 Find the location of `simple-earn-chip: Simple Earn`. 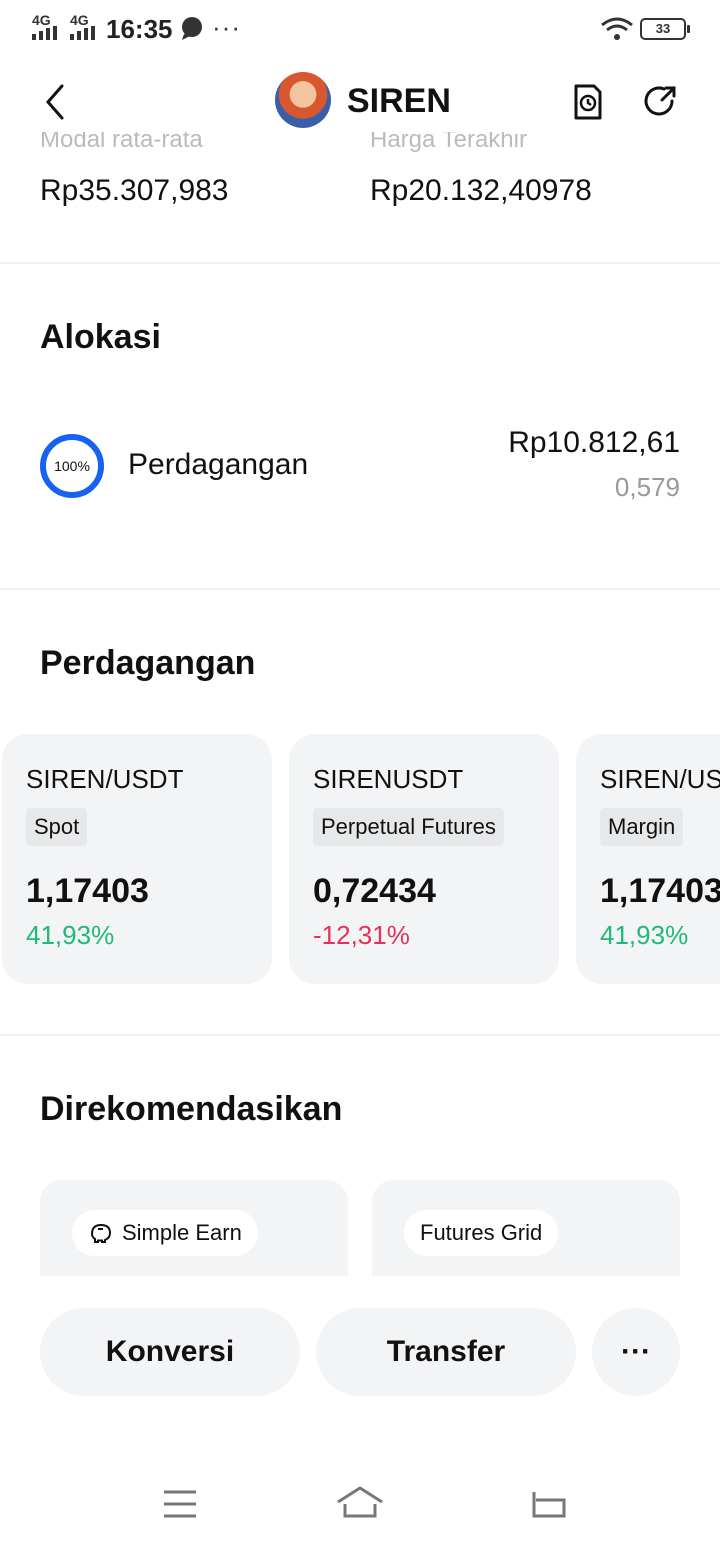

simple-earn-chip: Simple Earn is located at coordinates (165, 1233).